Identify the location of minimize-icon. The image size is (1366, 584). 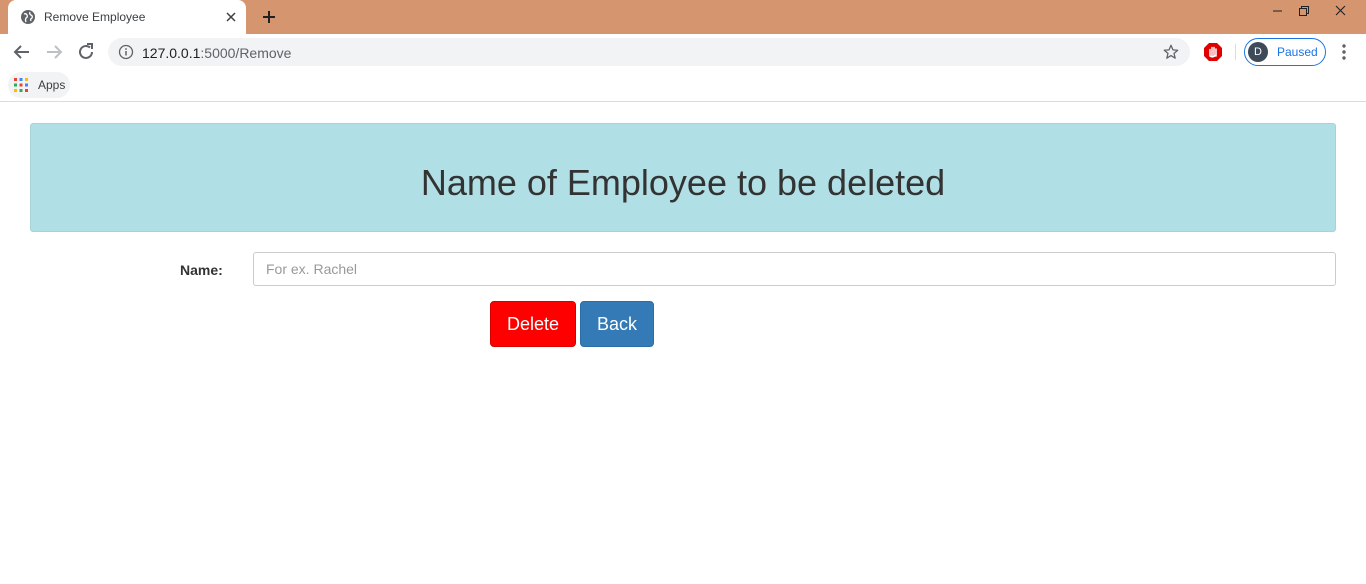
(1278, 11).